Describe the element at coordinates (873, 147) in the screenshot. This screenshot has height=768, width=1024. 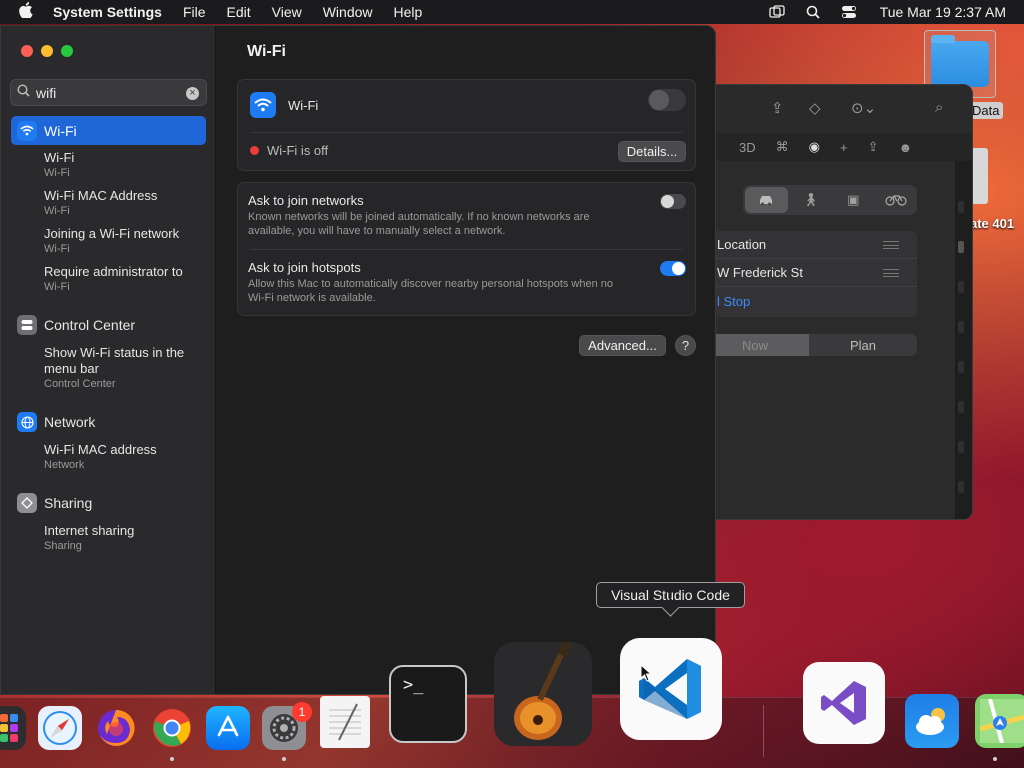
I see `maps-share-icon: ⇪` at that location.